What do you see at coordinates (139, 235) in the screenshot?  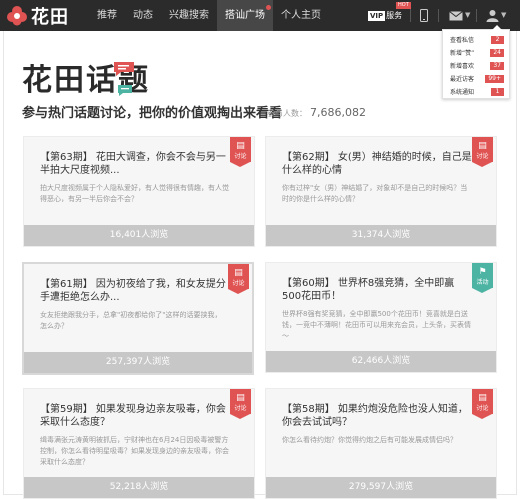 I see `topic-views: 16,401人浏览` at bounding box center [139, 235].